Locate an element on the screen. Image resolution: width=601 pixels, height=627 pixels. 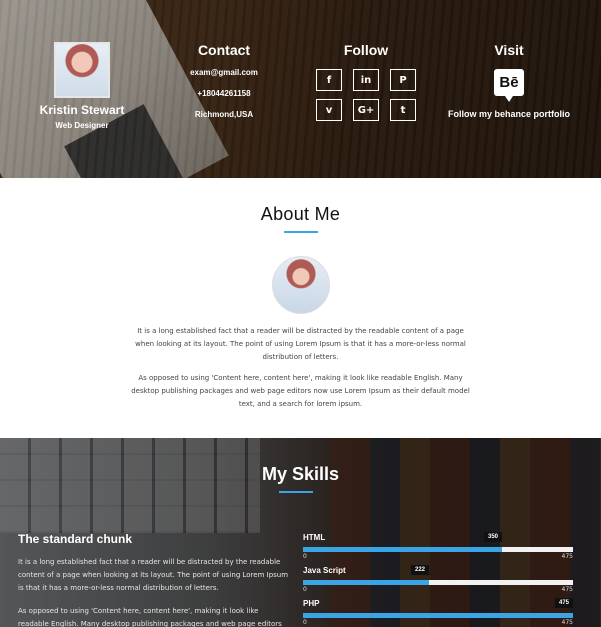
skill-label: PHP is located at coordinates (311, 603).